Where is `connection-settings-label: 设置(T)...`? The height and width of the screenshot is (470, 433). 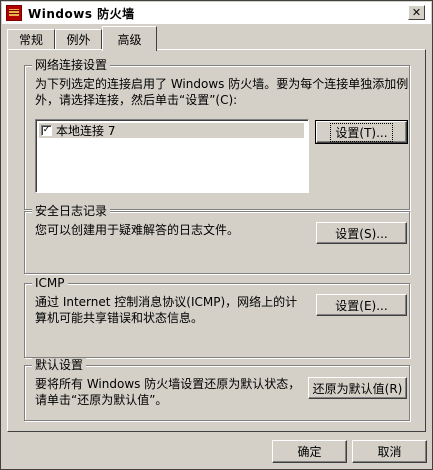
connection-settings-label: 设置(T)... is located at coordinates (361, 132).